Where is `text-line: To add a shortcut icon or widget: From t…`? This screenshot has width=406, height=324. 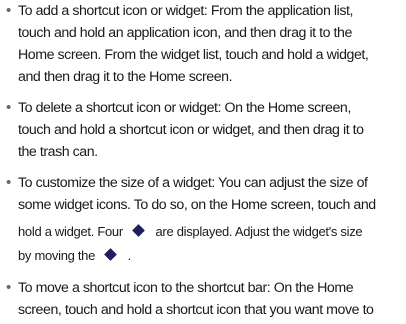 text-line: To add a shortcut icon or widget: From t… is located at coordinates (185, 11).